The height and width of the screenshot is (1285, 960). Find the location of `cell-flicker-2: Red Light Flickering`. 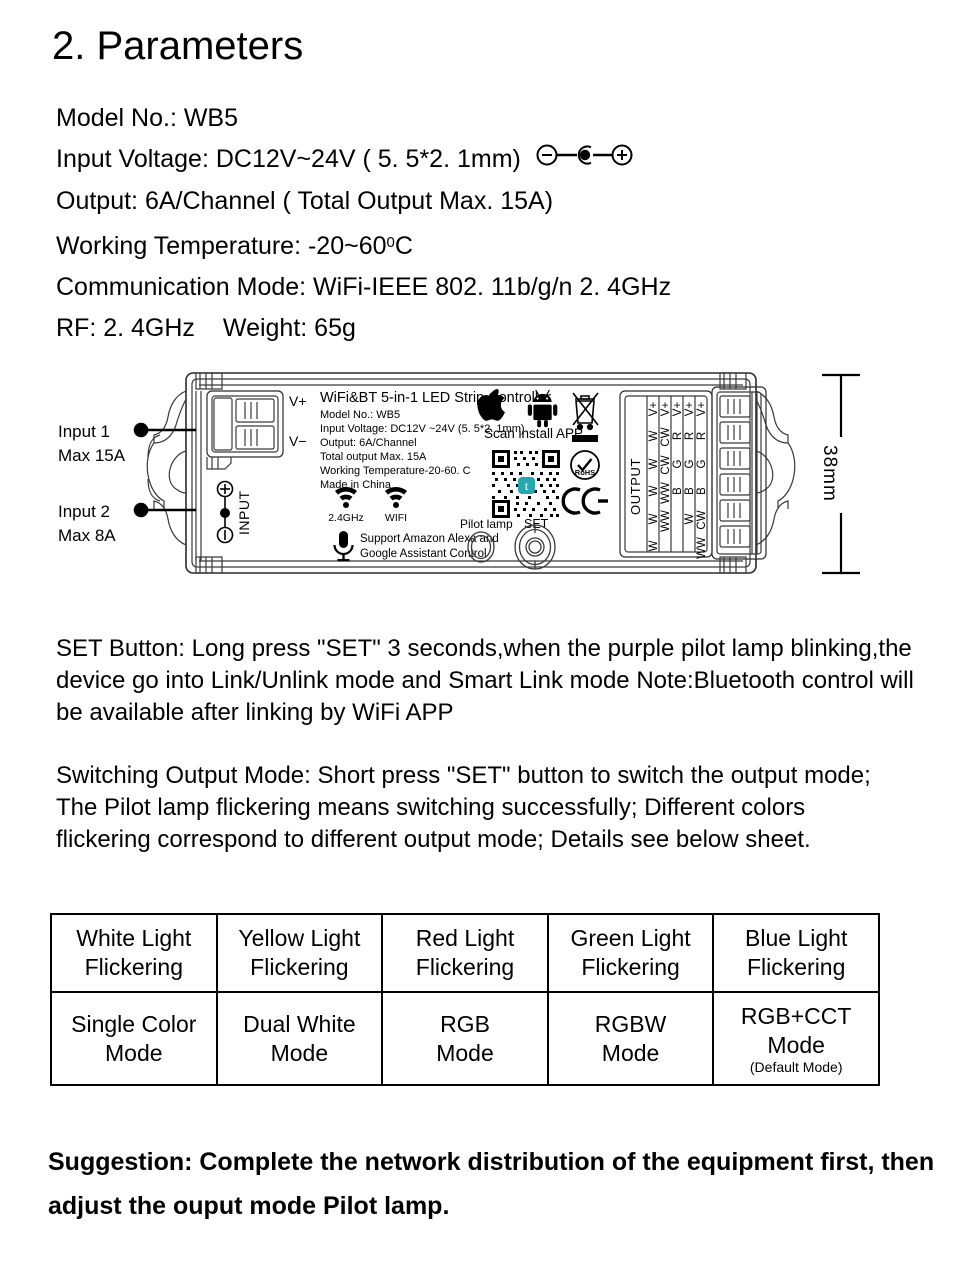

cell-flicker-2: Red Light Flickering is located at coordinates (465, 953).